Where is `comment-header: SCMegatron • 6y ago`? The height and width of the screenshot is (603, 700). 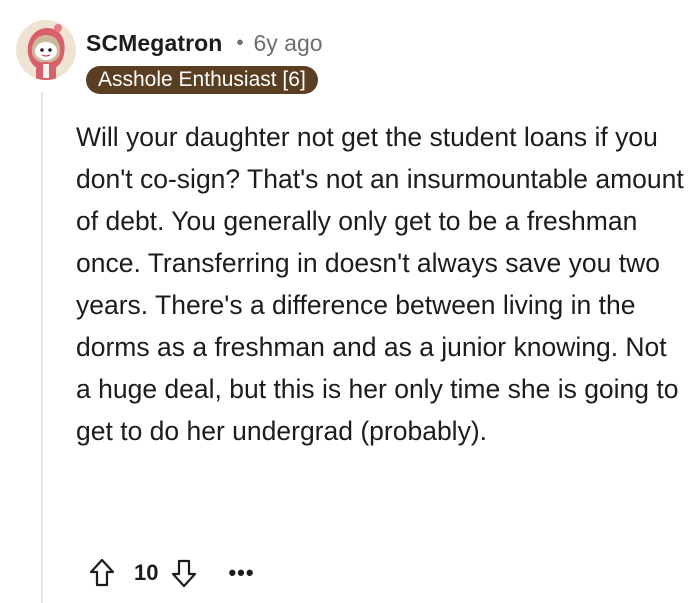
comment-header: SCMegatron • 6y ago is located at coordinates (204, 43).